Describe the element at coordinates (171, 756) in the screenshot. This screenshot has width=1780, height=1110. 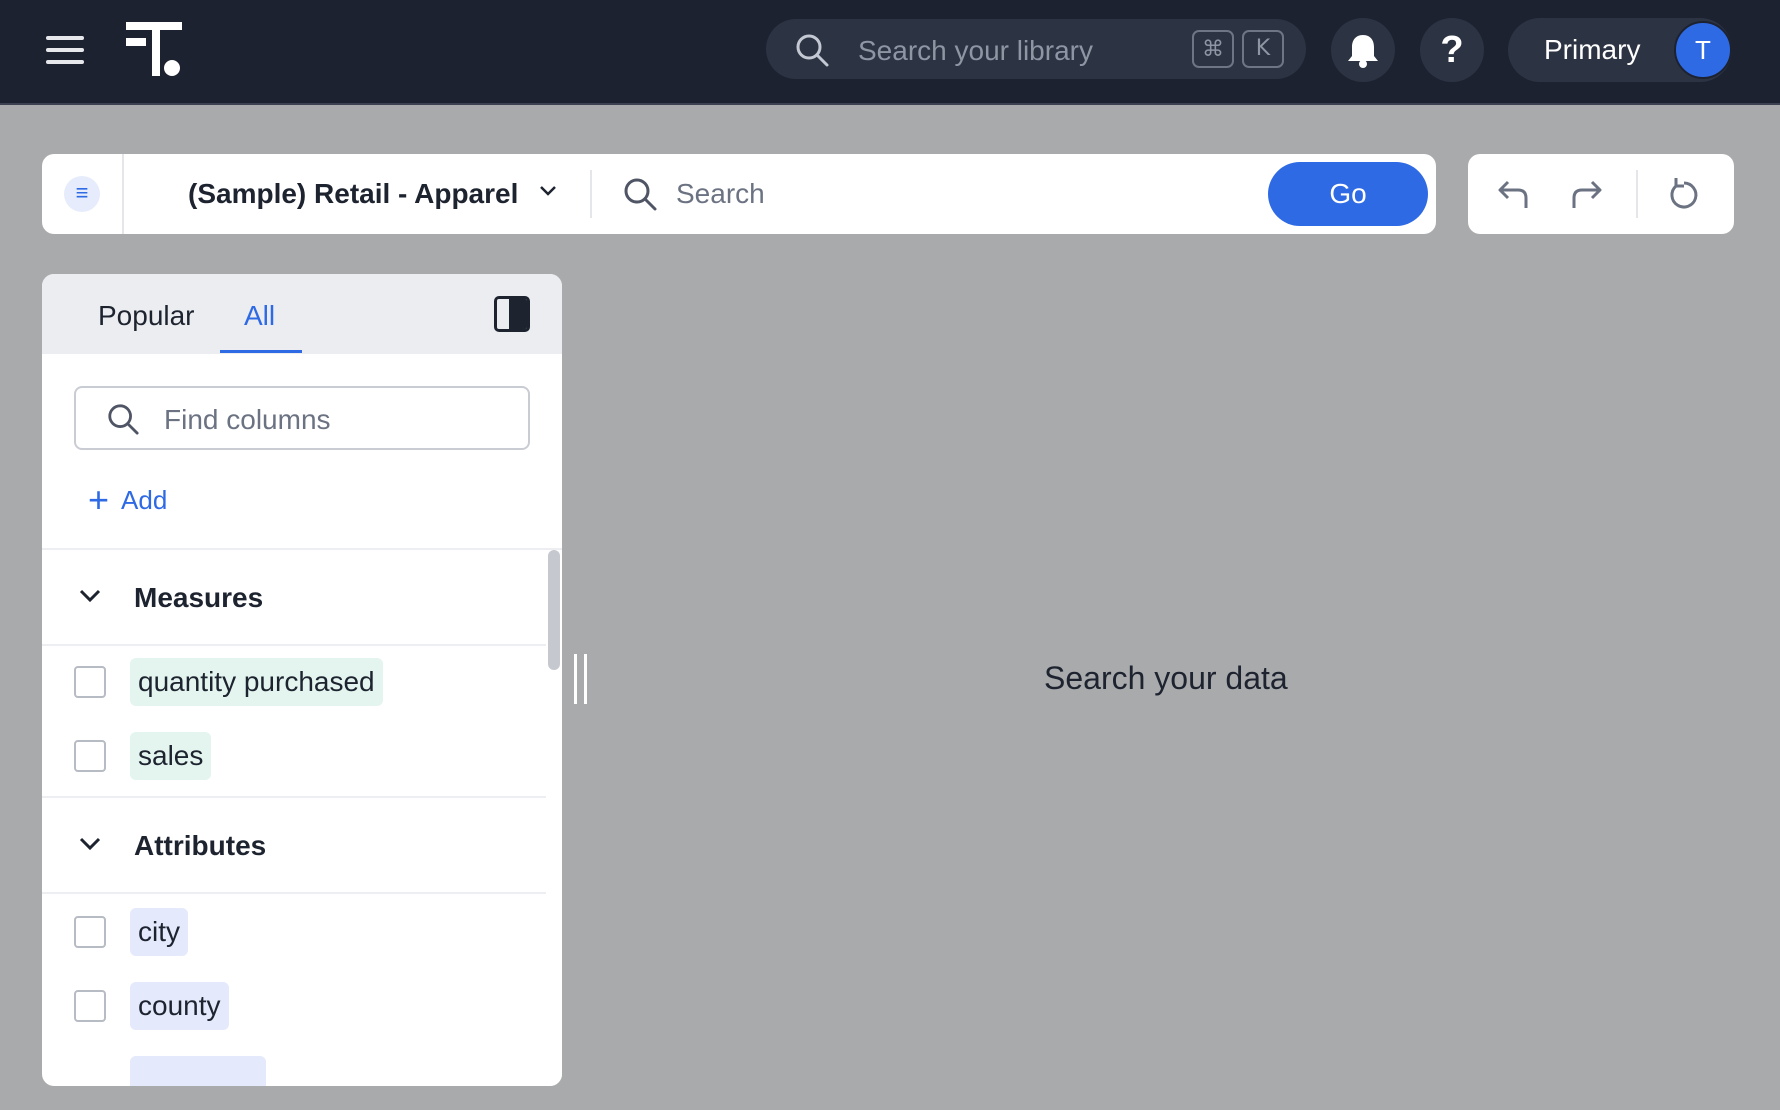
I see `measure-chip: sales` at that location.